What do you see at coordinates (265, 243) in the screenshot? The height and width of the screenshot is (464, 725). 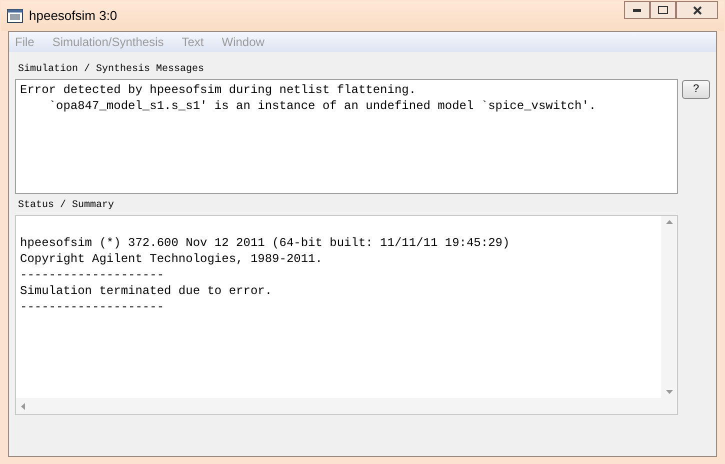 I see `status-line: hpeesofsim (*) 372.600 Nov 12 2011 (64-bit built: 11/11/11 19:45:29)` at bounding box center [265, 243].